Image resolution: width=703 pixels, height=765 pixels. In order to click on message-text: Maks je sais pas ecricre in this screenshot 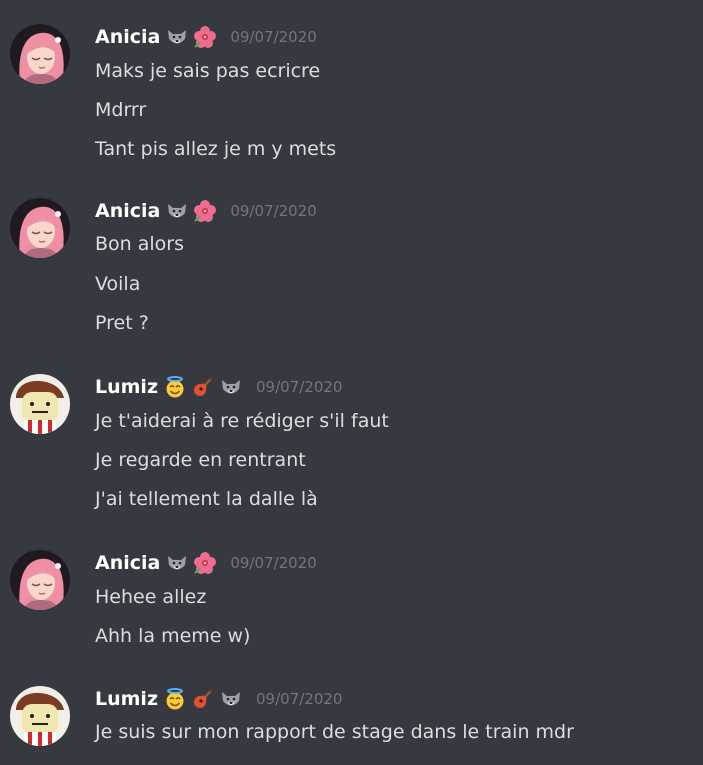, I will do `click(207, 71)`.